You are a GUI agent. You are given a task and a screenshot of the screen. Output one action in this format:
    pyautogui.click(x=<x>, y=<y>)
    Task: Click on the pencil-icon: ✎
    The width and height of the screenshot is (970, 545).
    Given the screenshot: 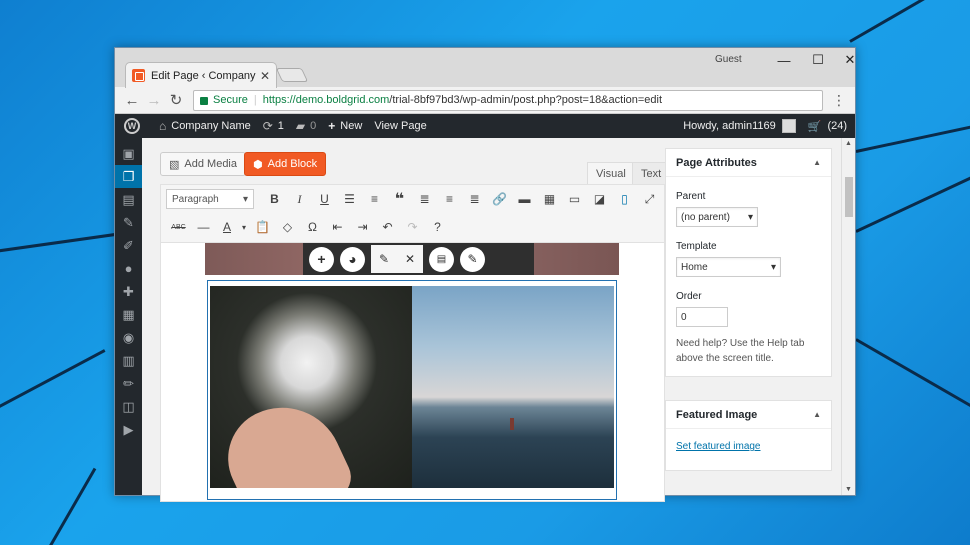 What is the action you would take?
    pyautogui.click(x=384, y=259)
    